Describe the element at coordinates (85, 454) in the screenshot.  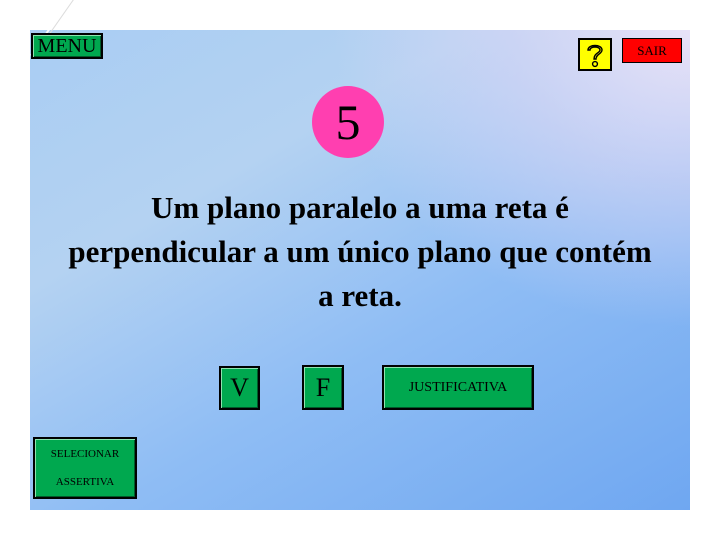
I see `select-line-1: SELECIONAR` at that location.